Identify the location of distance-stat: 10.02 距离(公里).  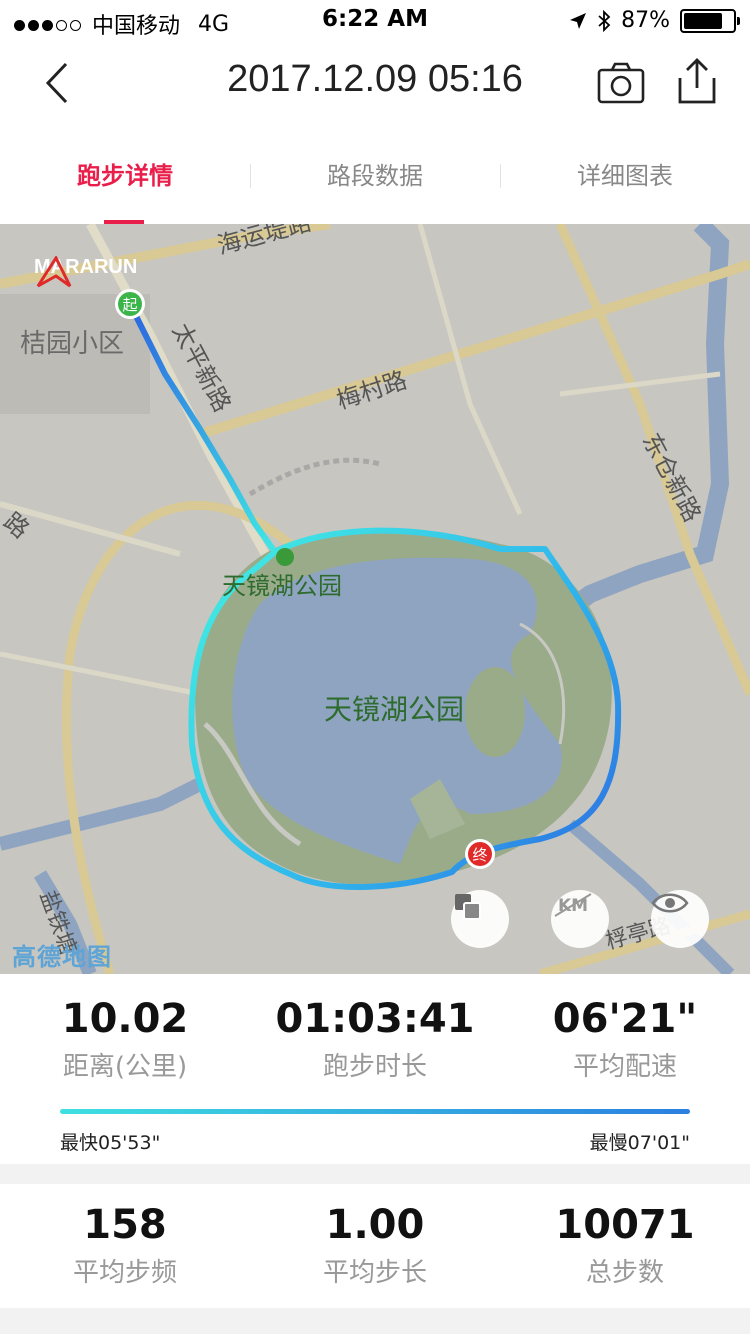
(125, 1039).